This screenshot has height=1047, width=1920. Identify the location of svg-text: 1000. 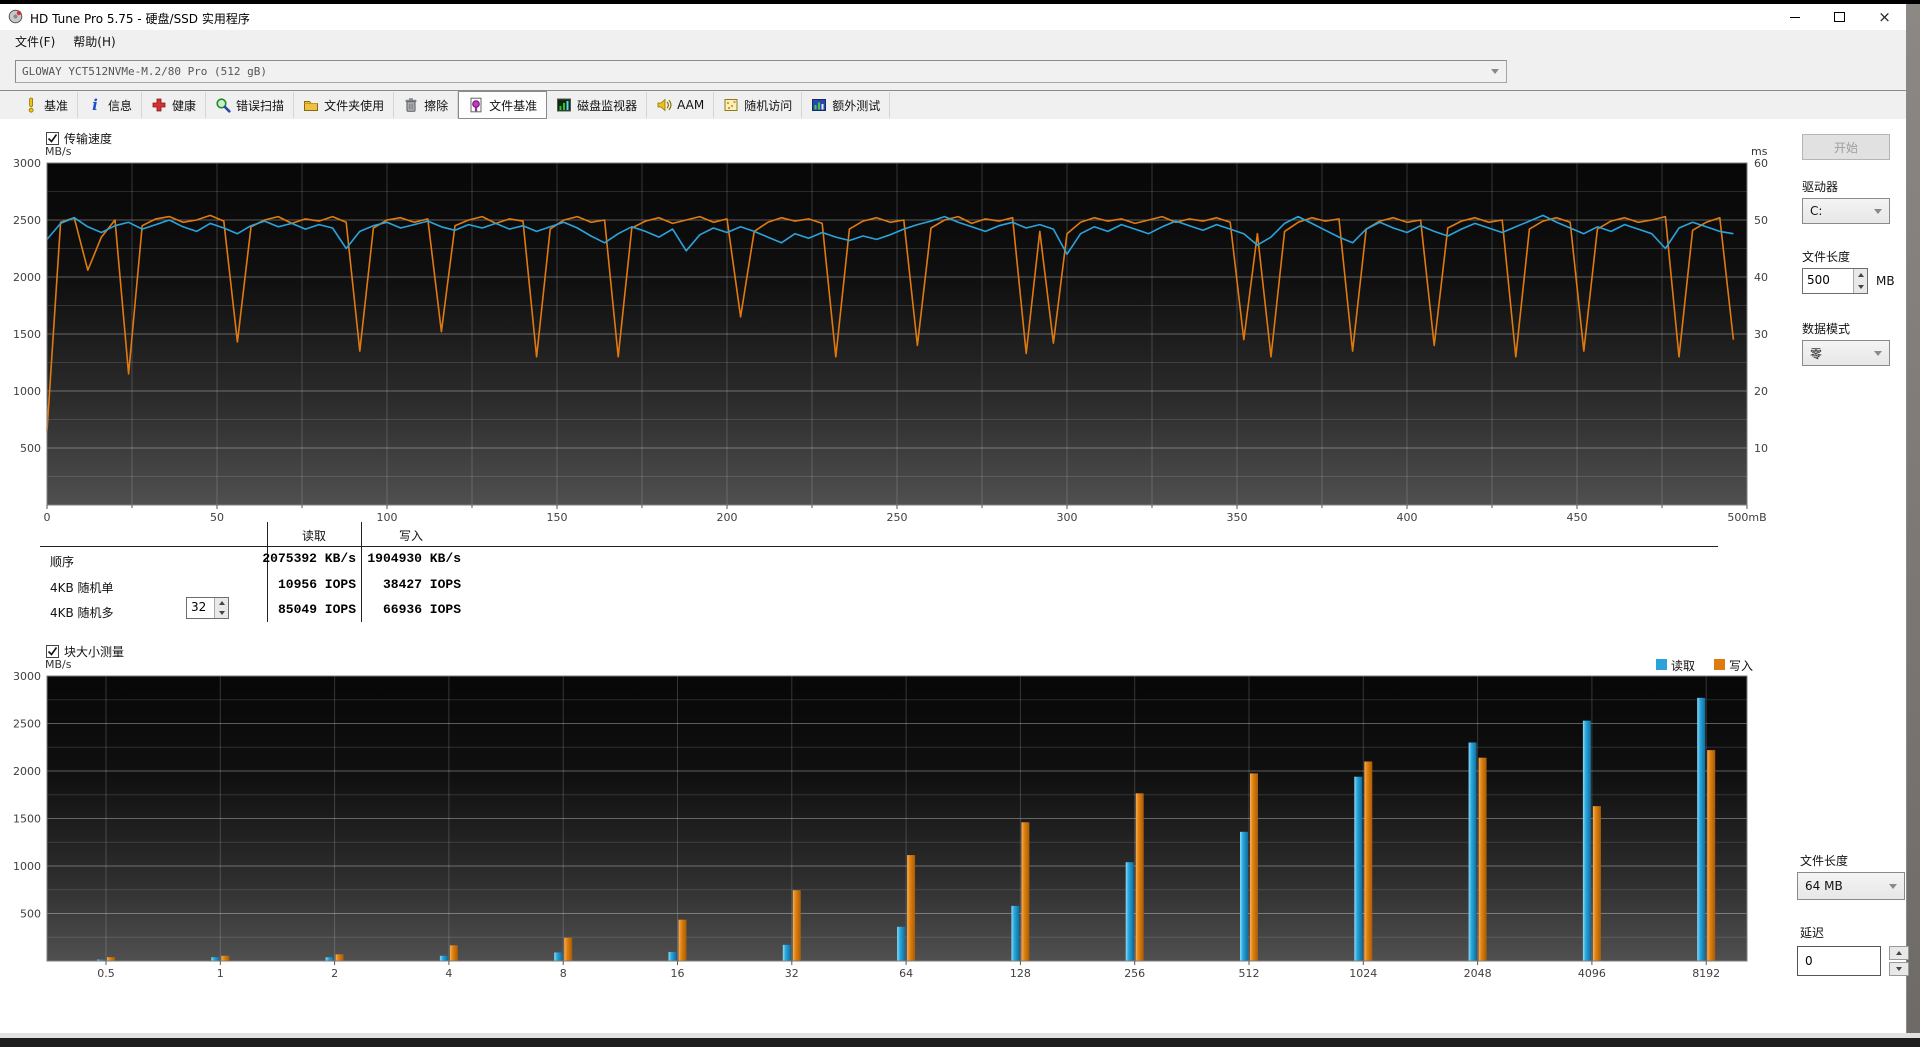
(27, 391).